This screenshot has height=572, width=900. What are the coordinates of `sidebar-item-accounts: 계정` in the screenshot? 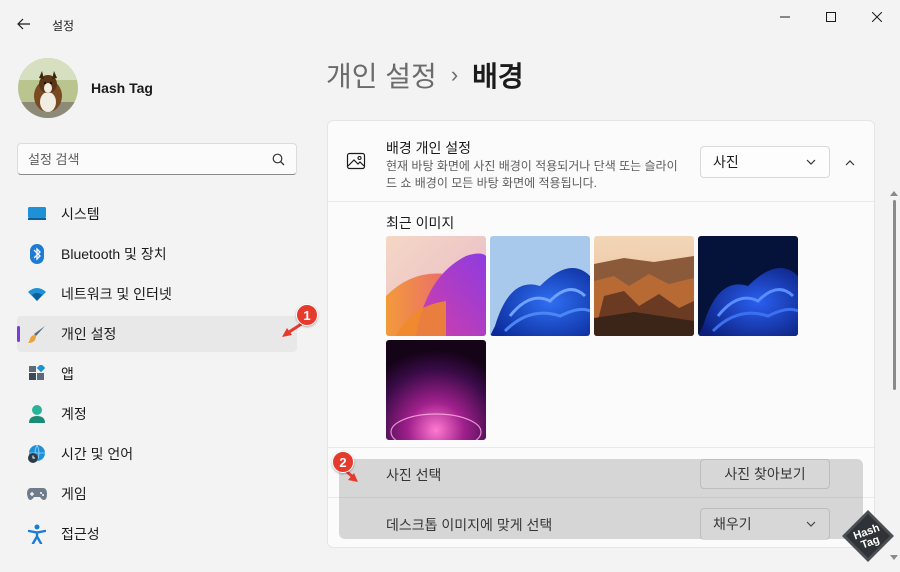 It's located at (157, 414).